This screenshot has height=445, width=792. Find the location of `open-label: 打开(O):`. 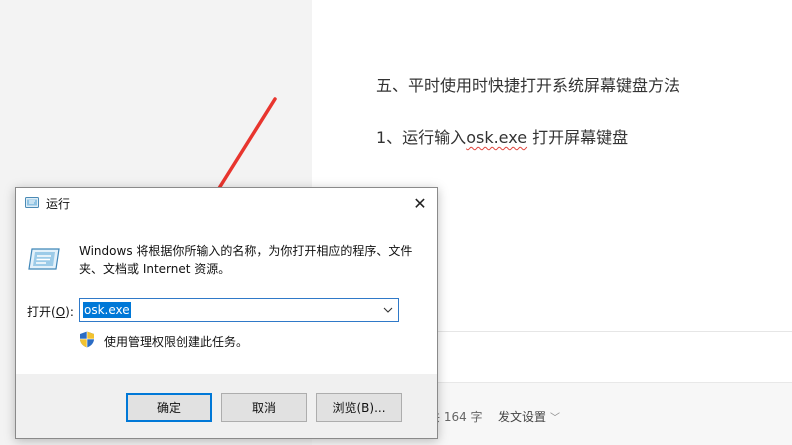

open-label: 打开(O): is located at coordinates (50, 311).